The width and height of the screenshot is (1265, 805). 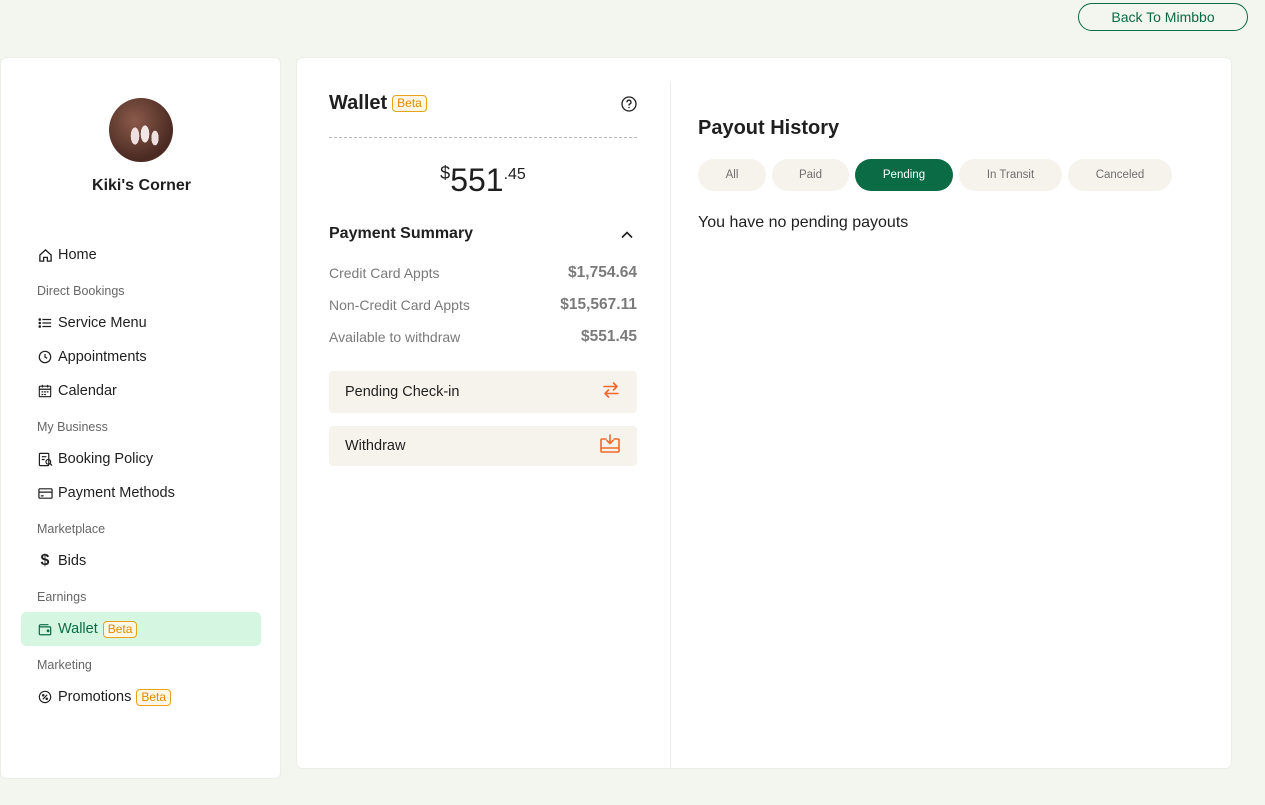 What do you see at coordinates (106, 459) in the screenshot?
I see `sidebar-item-label: Booking Policy` at bounding box center [106, 459].